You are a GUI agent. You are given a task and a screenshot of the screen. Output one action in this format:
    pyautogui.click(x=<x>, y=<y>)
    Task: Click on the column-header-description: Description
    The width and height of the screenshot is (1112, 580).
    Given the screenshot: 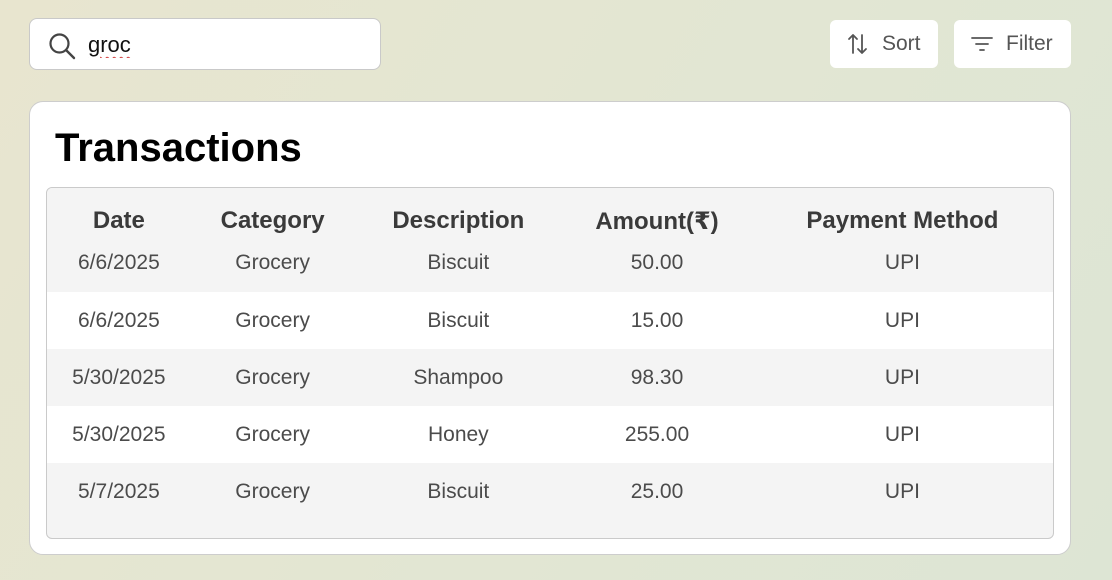 What is the action you would take?
    pyautogui.click(x=458, y=216)
    